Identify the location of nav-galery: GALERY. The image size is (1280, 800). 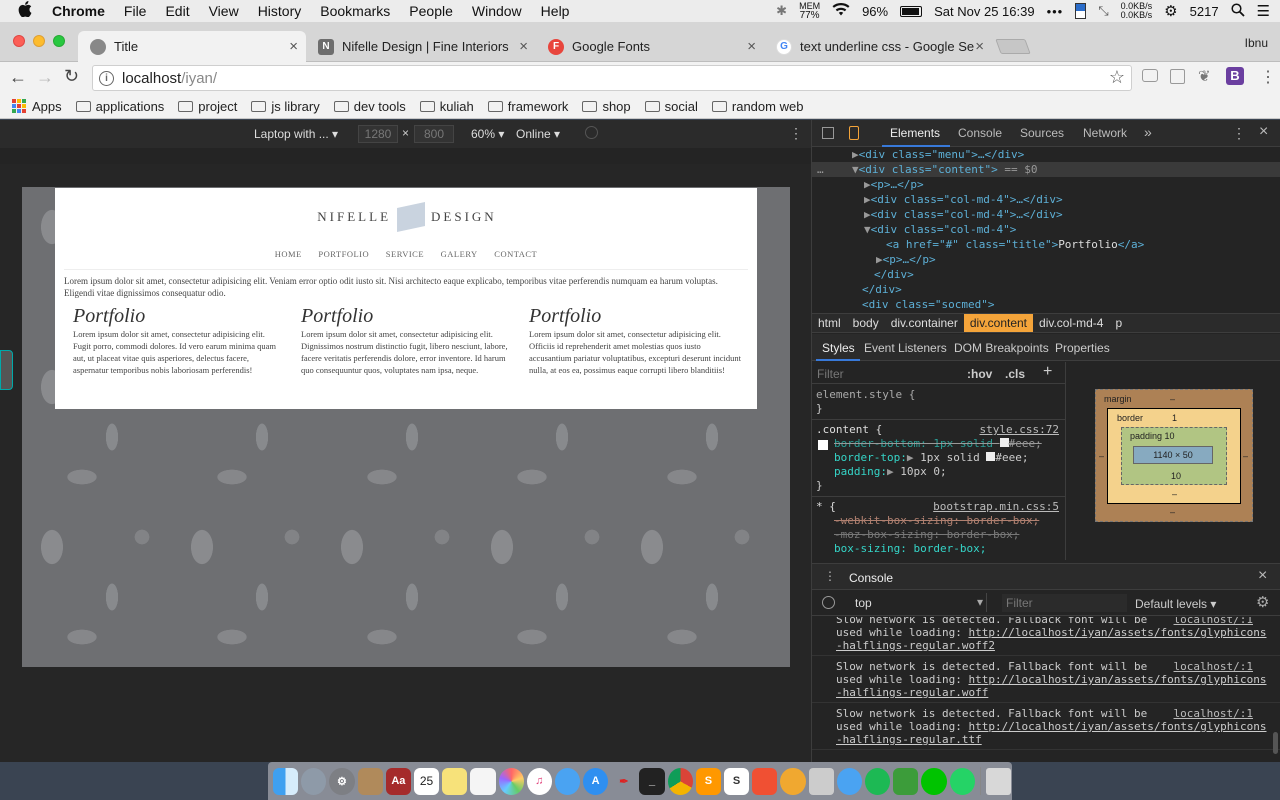
(459, 254).